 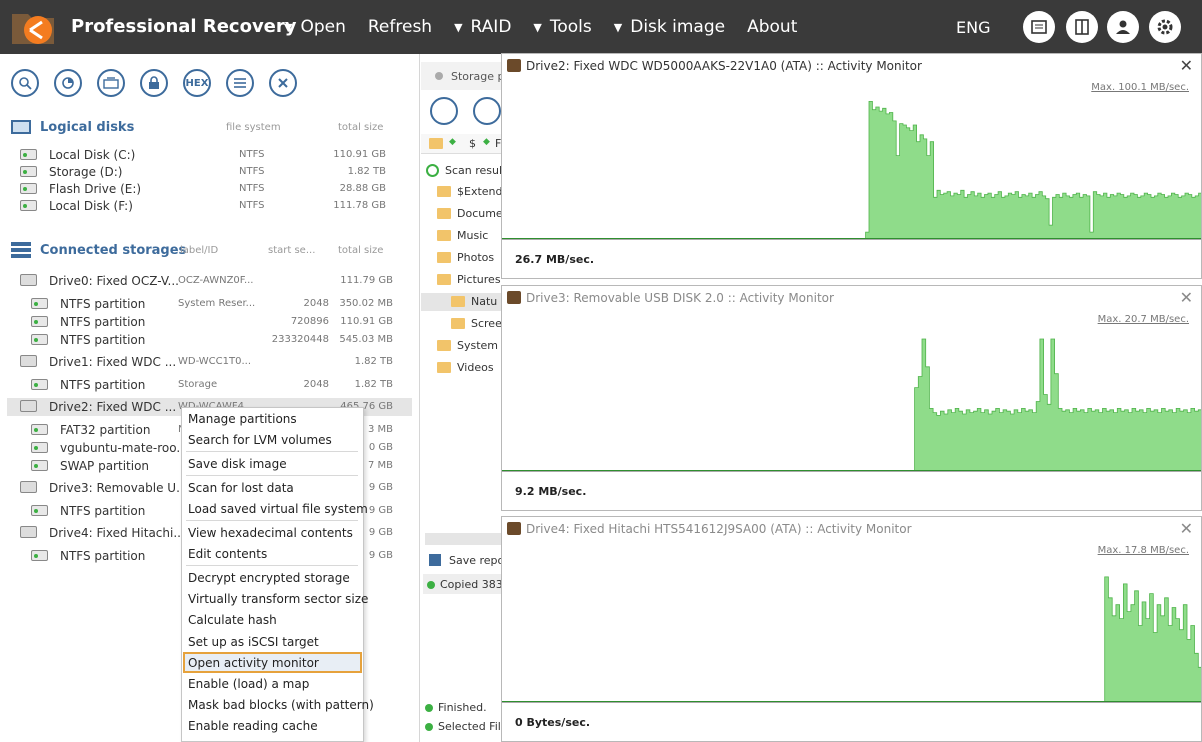 What do you see at coordinates (111, 83) in the screenshot?
I see `image-icon` at bounding box center [111, 83].